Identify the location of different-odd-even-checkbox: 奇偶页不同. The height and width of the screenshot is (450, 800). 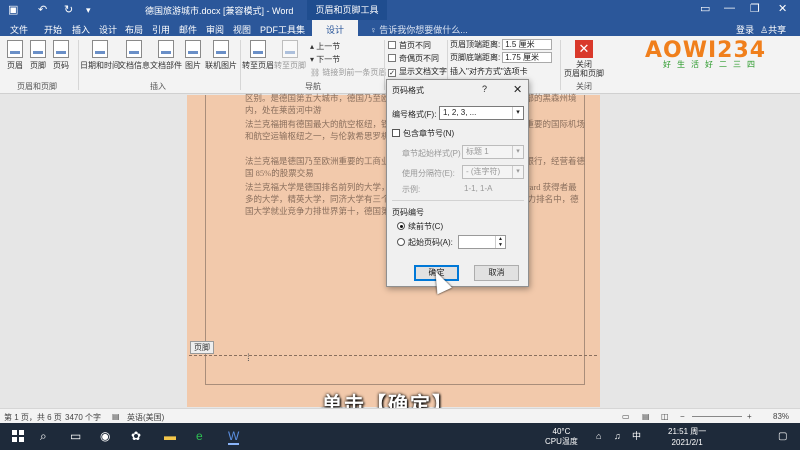
(413, 58).